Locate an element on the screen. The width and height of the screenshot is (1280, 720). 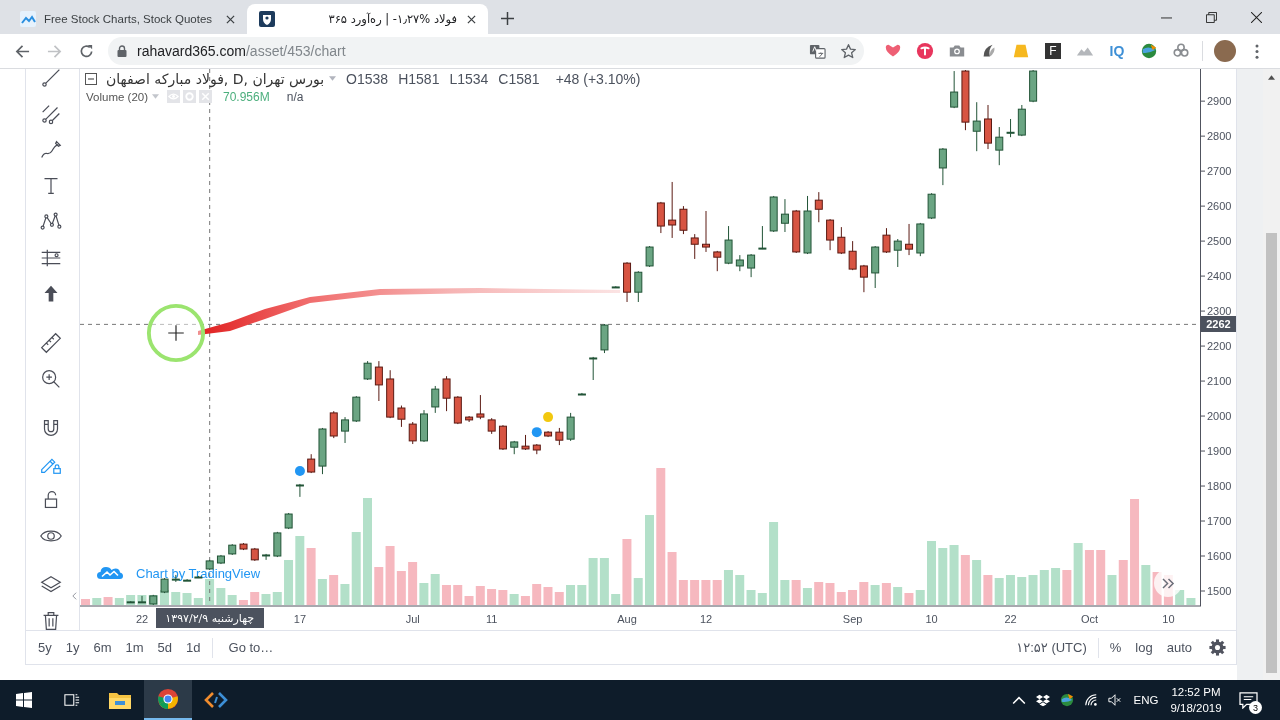
scrollbar-thumb is located at coordinates (1271, 453).